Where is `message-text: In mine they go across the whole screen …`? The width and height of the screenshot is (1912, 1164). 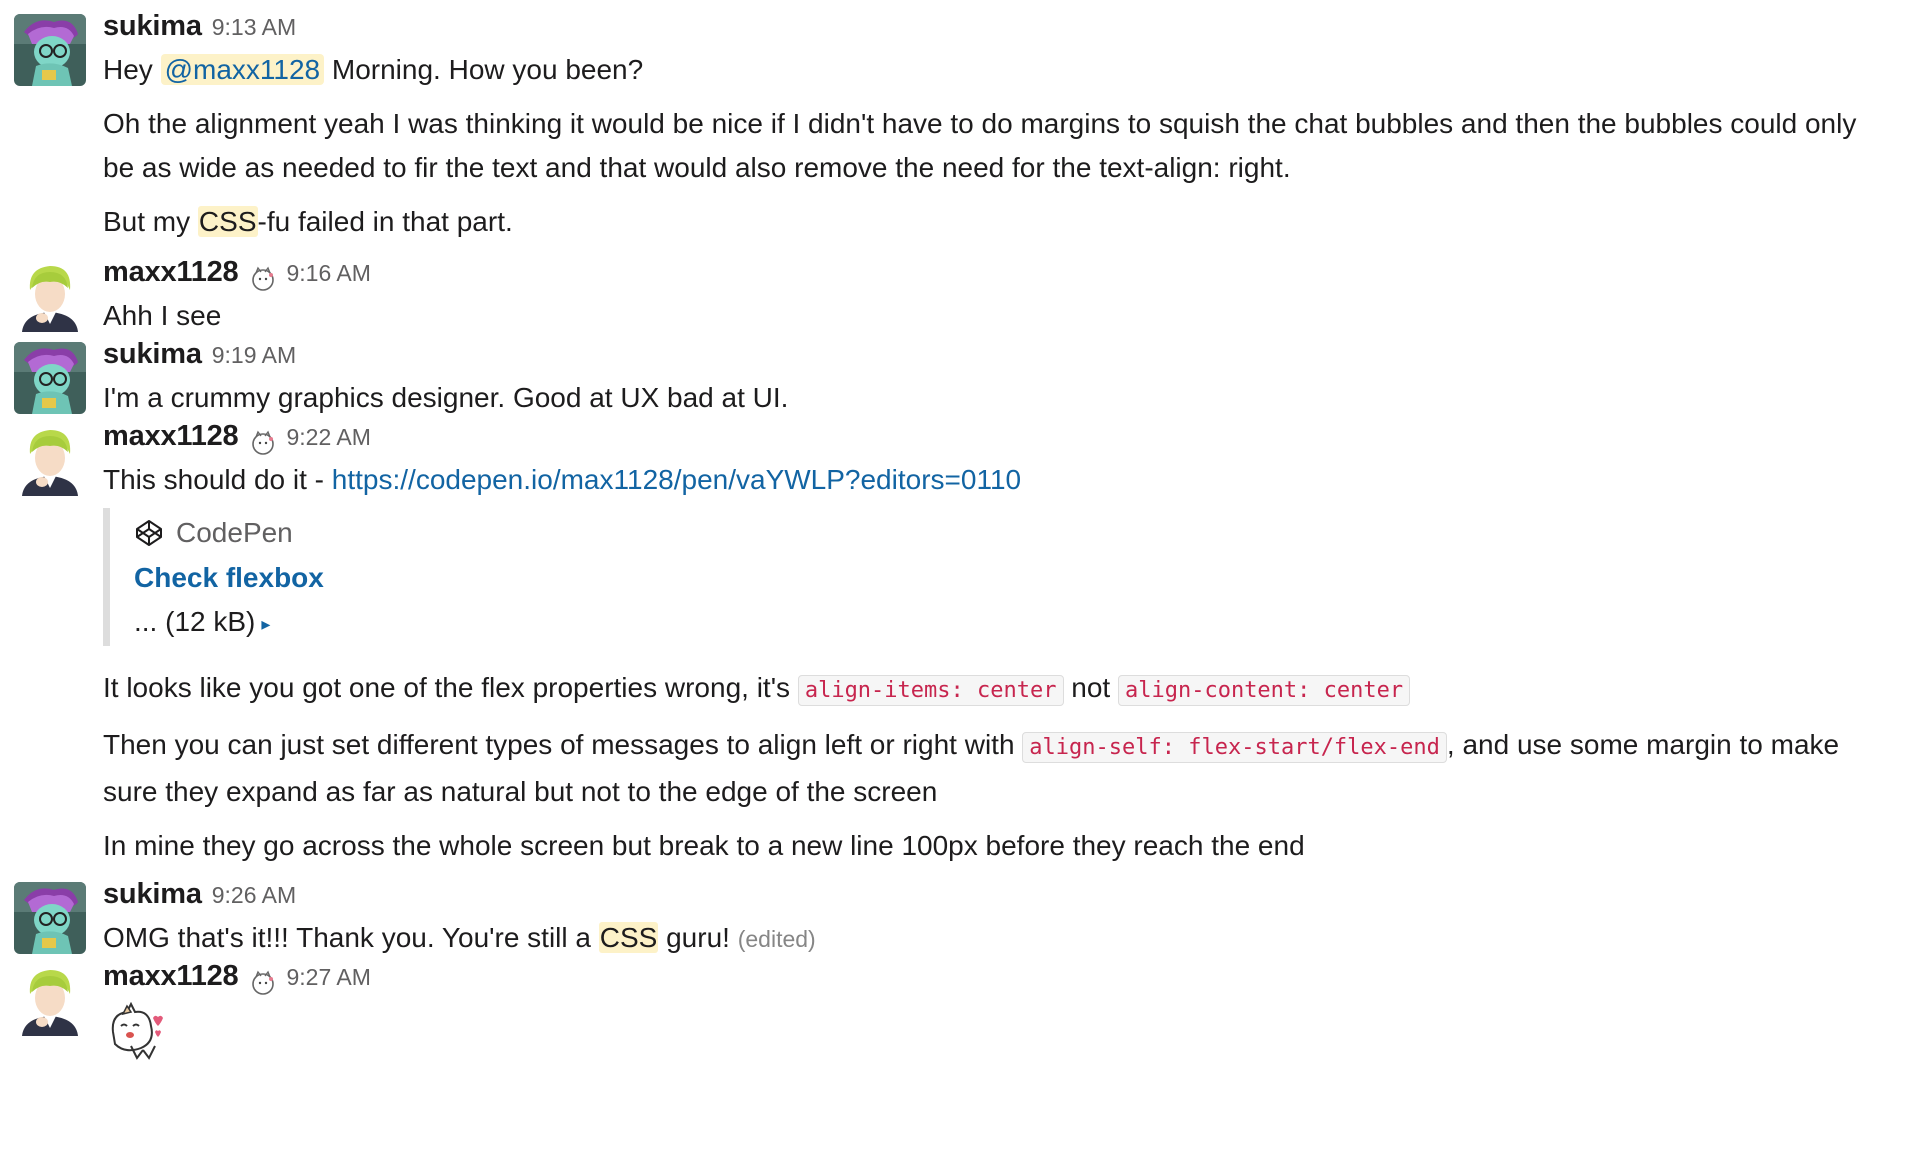 message-text: In mine they go across the whole screen … is located at coordinates (704, 845).